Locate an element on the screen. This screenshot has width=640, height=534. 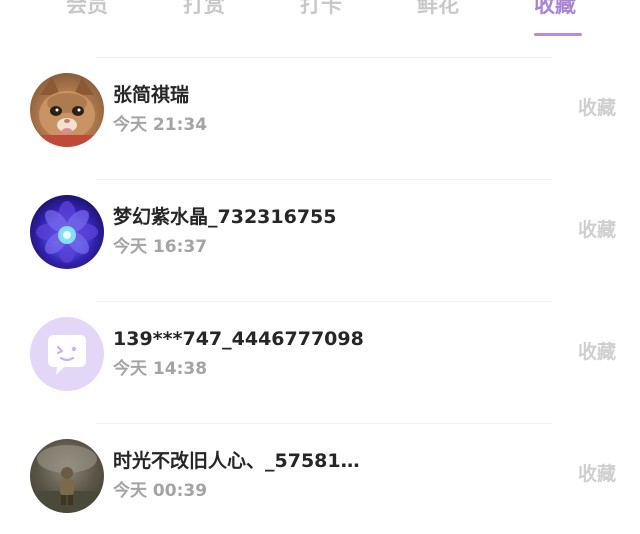
user-name: 139***747_4446777098 is located at coordinates (238, 339).